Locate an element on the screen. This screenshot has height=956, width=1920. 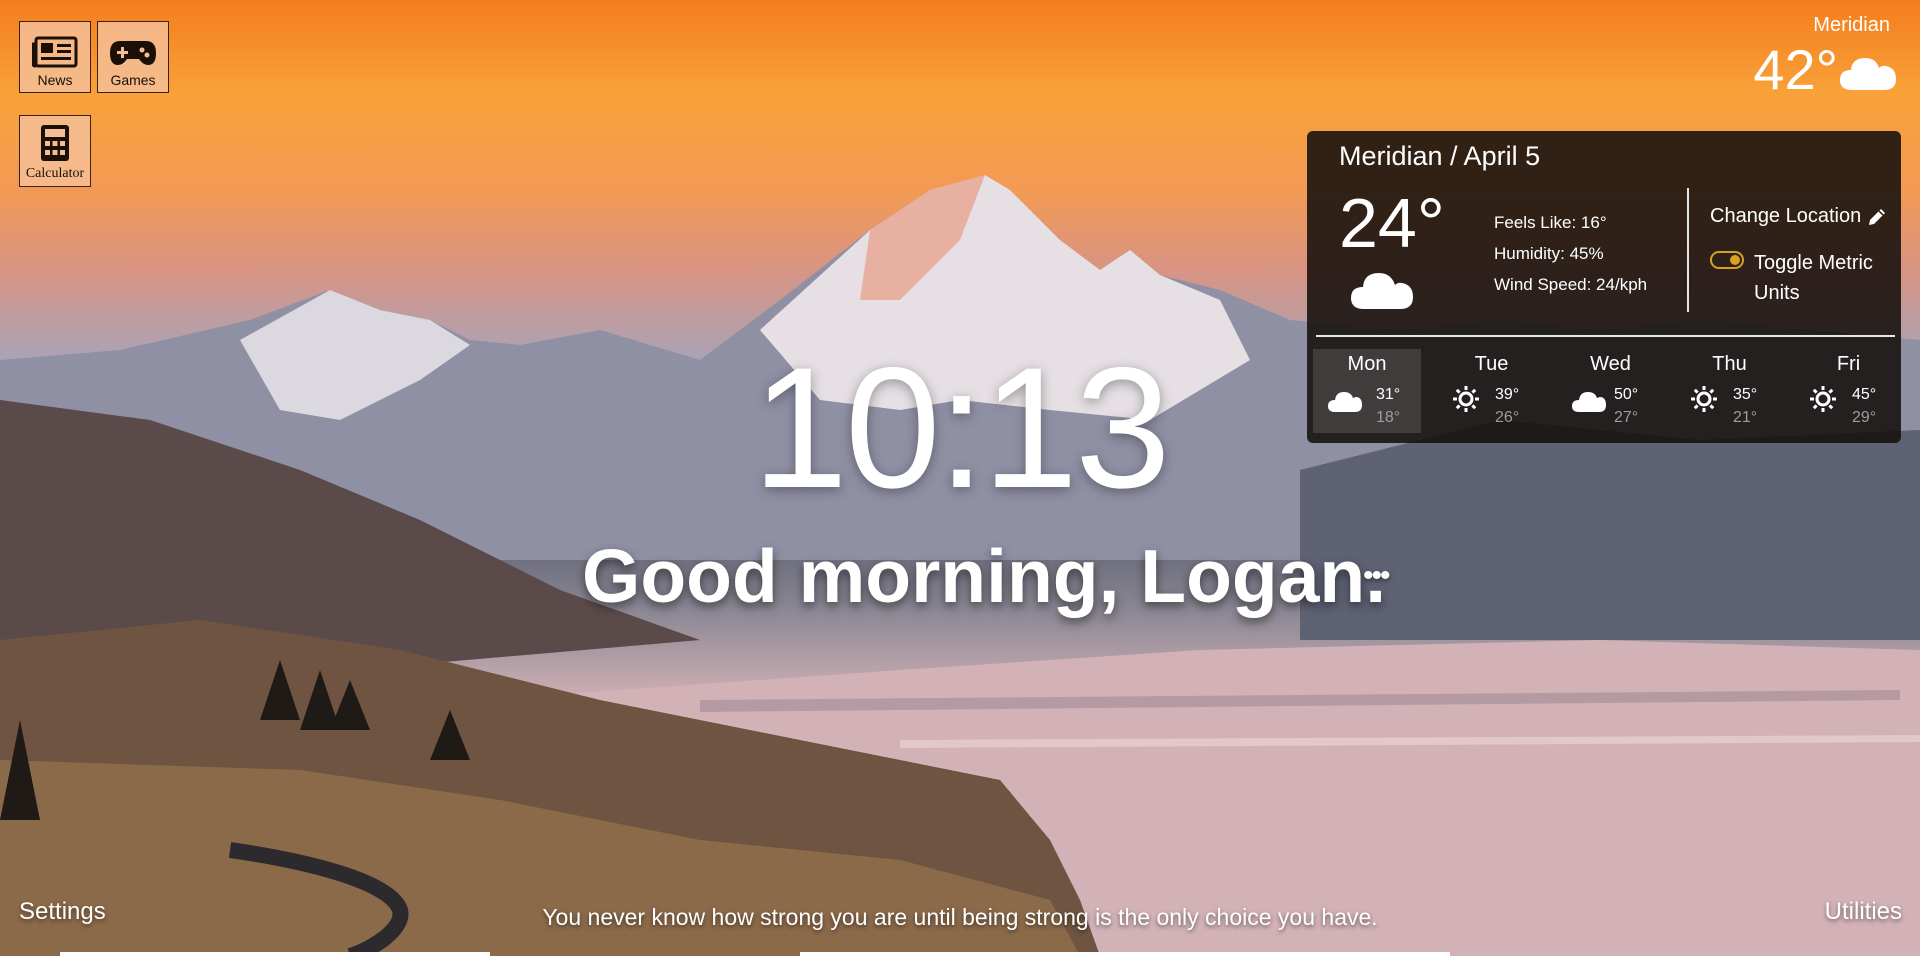
utilities-button: Utilities is located at coordinates (1863, 912).